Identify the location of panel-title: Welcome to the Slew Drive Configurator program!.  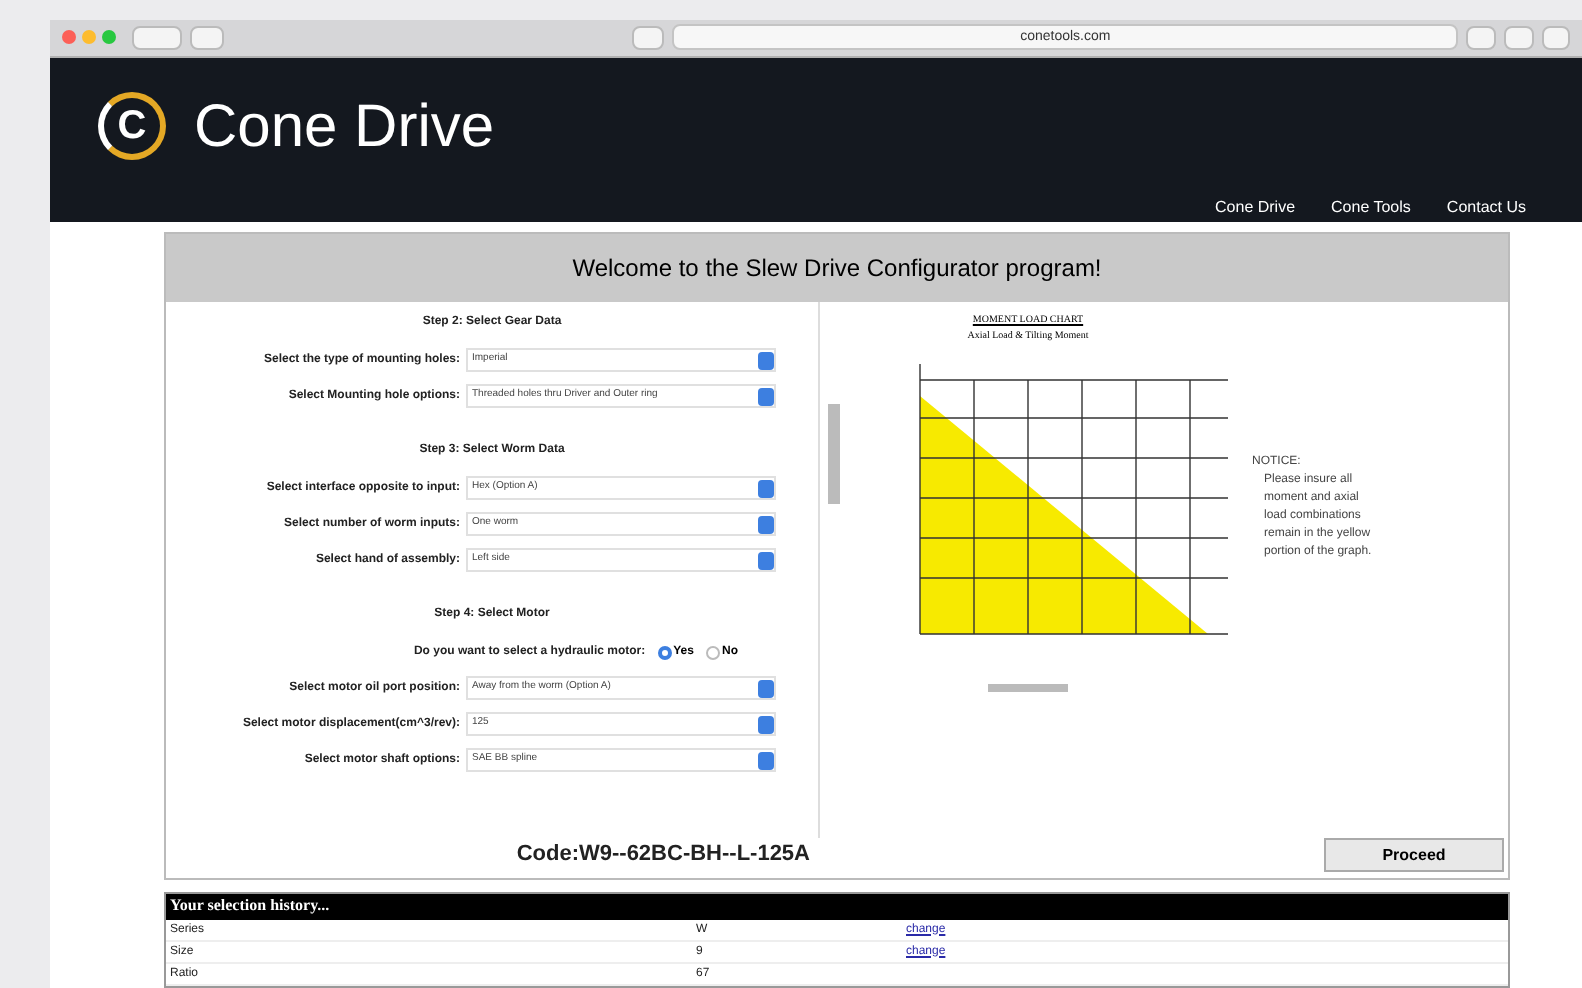
(837, 268).